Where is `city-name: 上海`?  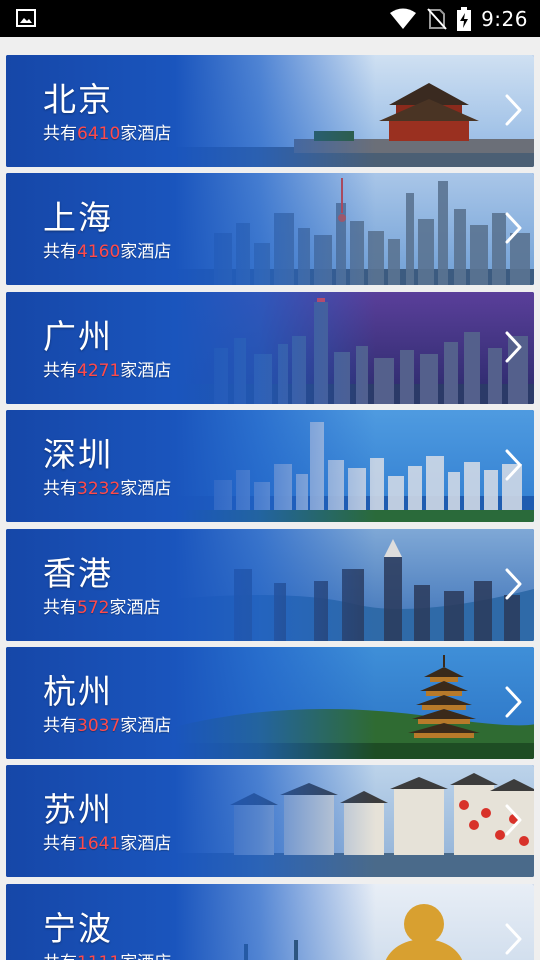 city-name: 上海 is located at coordinates (78, 218).